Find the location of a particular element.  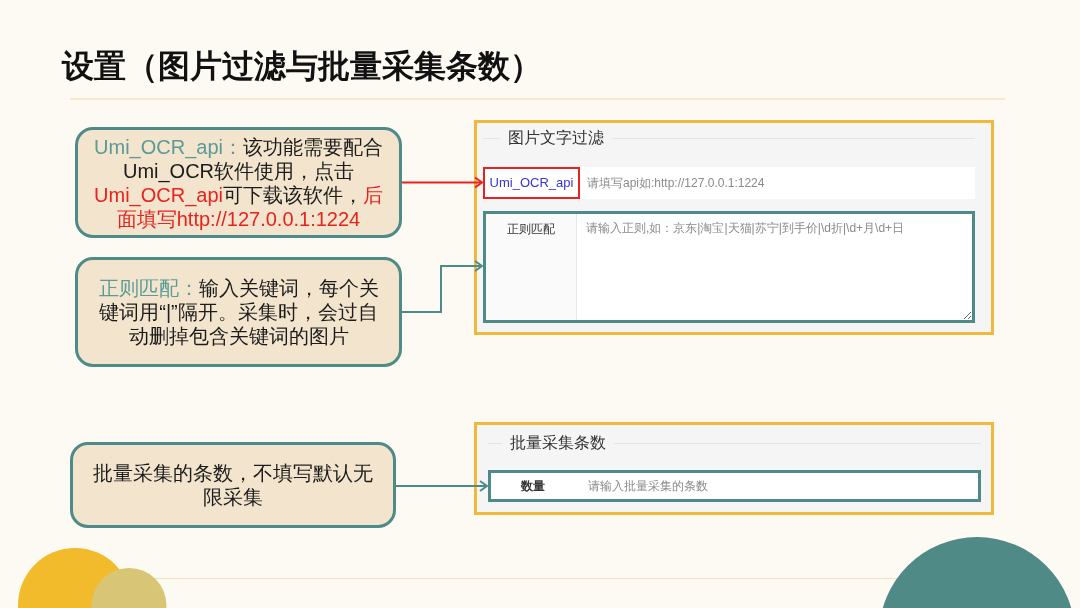

download-link: Umi_OCR_api is located at coordinates (531, 183).